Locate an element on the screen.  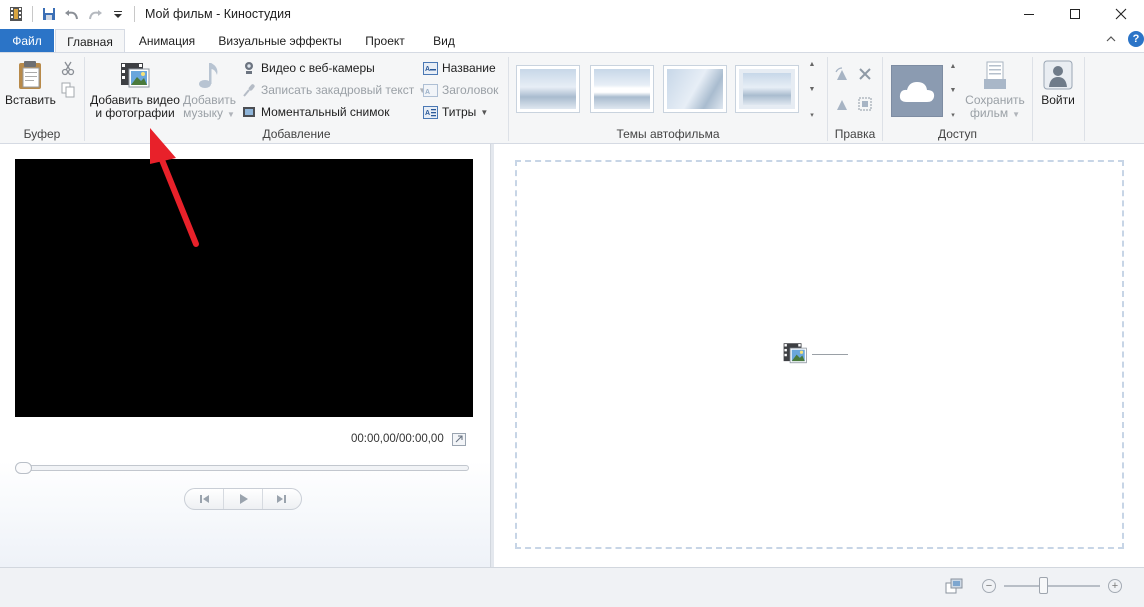
group-separator is located at coordinates (1084, 99).